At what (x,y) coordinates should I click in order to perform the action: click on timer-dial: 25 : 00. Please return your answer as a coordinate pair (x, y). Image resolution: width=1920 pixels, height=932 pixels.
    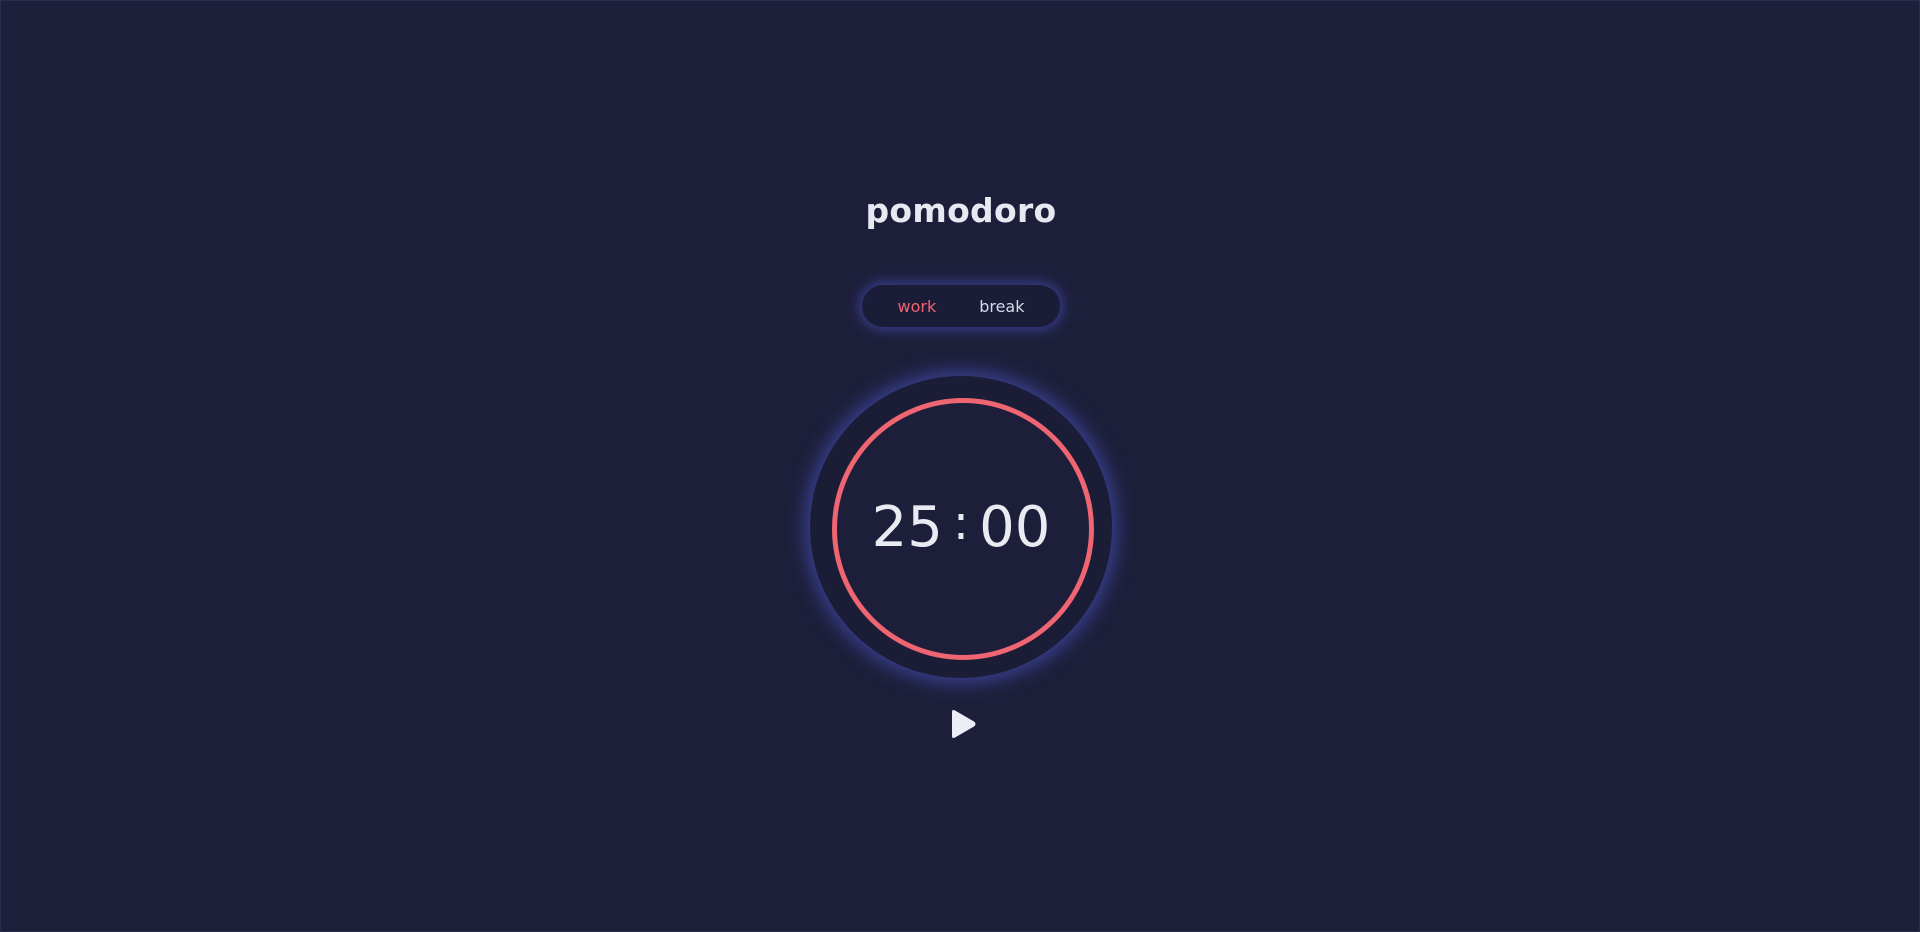
    Looking at the image, I should click on (961, 527).